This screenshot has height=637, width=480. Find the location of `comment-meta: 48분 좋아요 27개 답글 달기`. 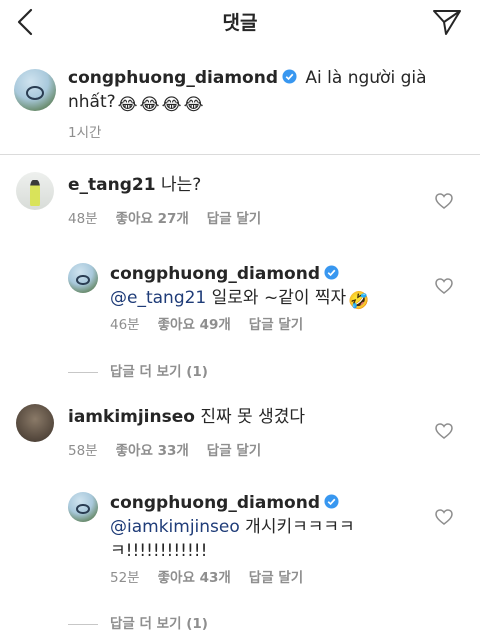

comment-meta: 48분 좋아요 27개 답글 달기 is located at coordinates (173, 217).